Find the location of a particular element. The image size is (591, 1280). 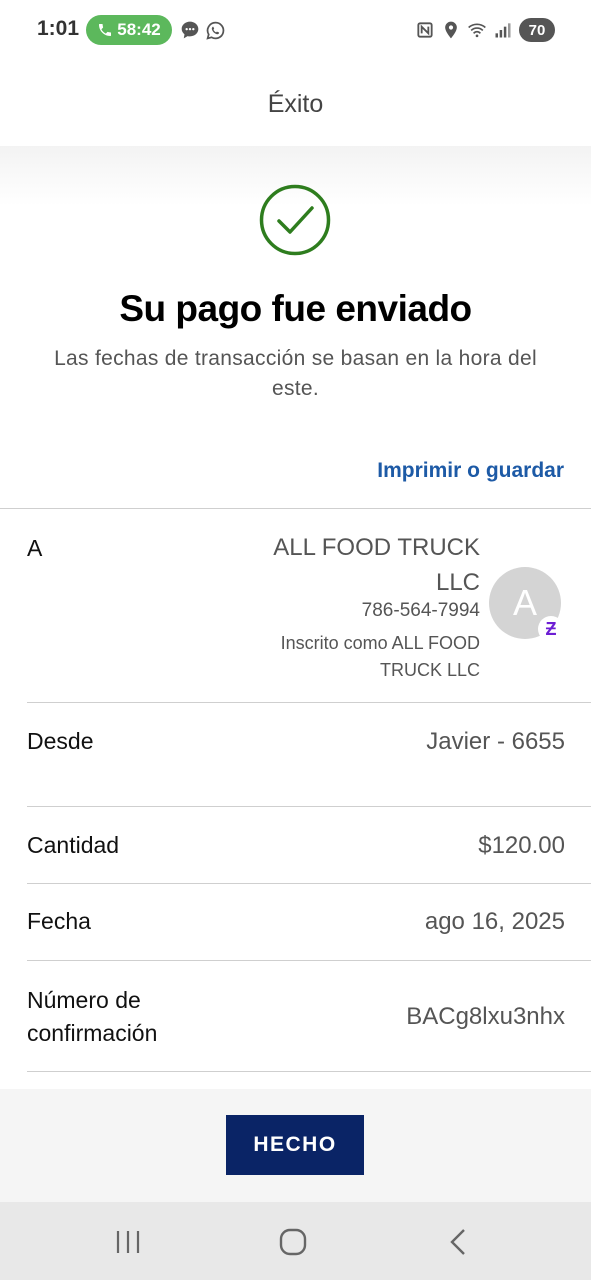

to-label: A is located at coordinates (35, 548).